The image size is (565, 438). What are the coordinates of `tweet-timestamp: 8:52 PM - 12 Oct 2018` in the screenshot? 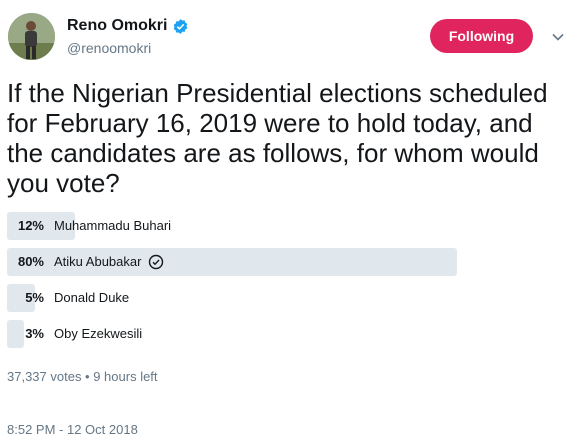 It's located at (72, 429).